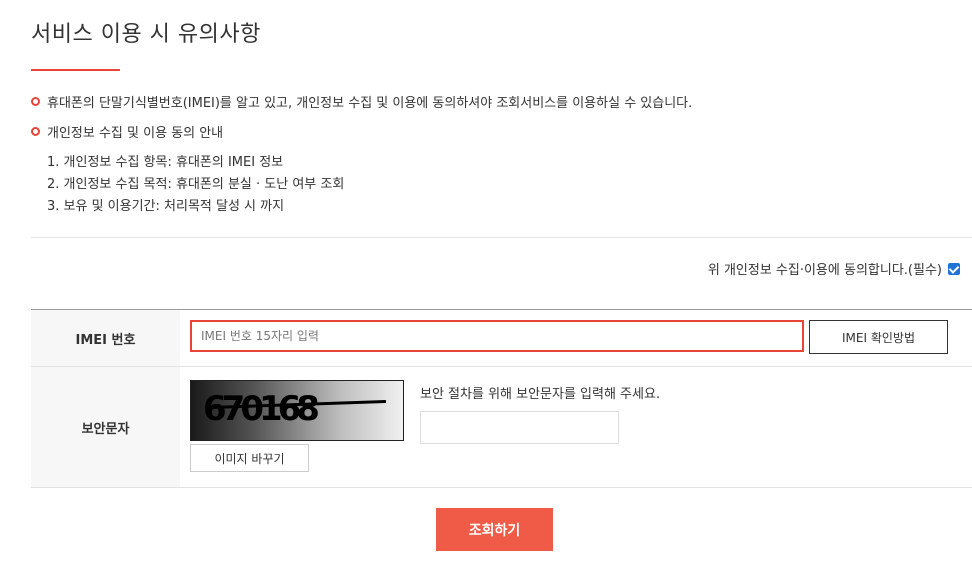 This screenshot has width=972, height=580. Describe the element at coordinates (249, 458) in the screenshot. I see `refresh-captcha-button: 이미지 바꾸기` at that location.